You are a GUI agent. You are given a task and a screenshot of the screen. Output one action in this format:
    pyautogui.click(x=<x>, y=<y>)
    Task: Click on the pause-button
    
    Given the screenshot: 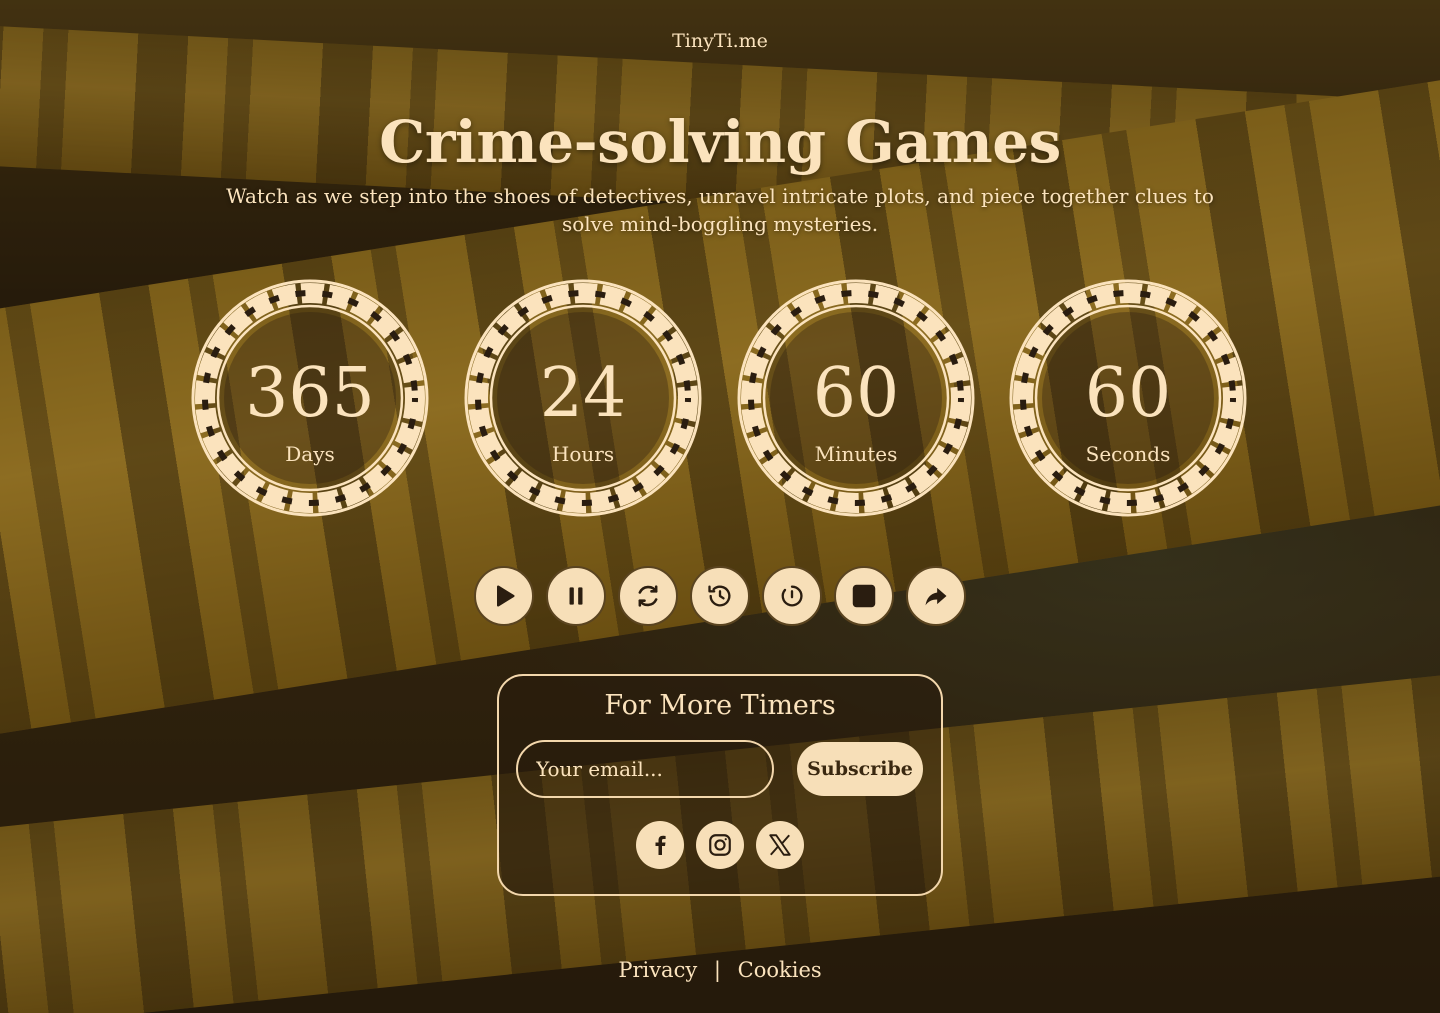 What is the action you would take?
    pyautogui.click(x=576, y=596)
    